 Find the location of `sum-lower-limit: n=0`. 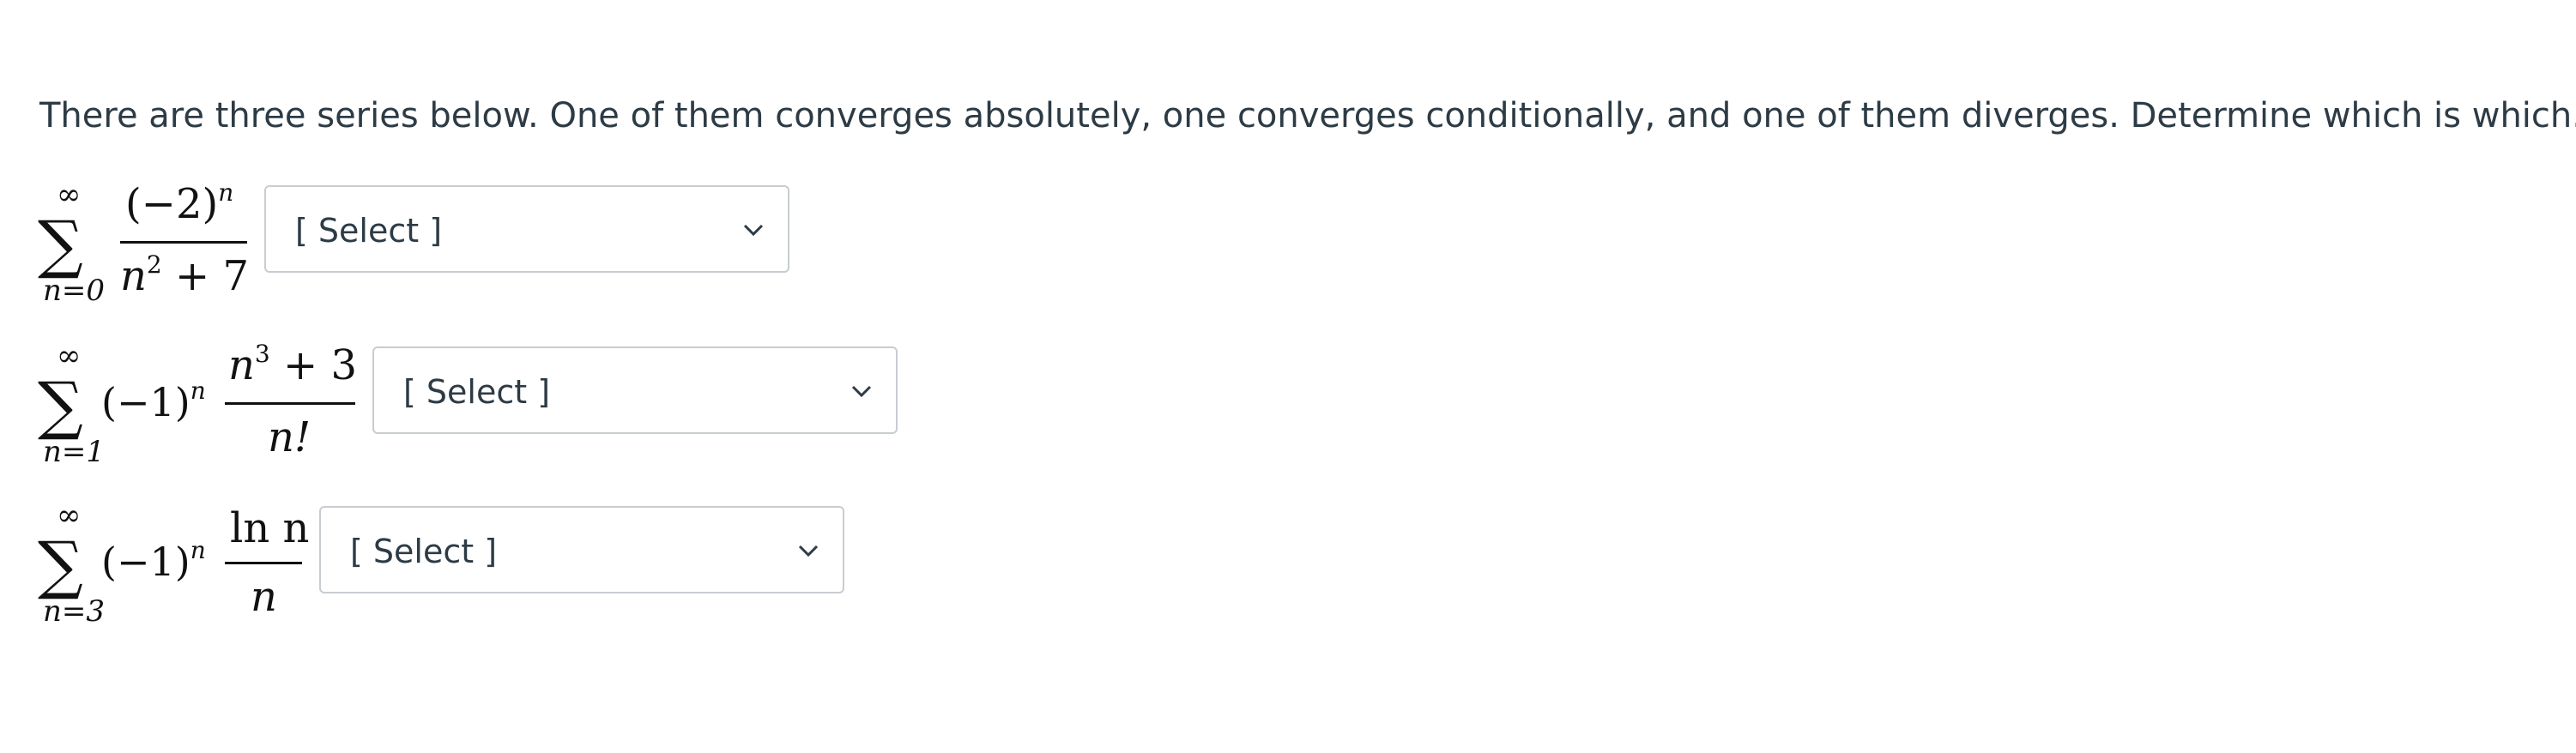

sum-lower-limit: n=0 is located at coordinates (74, 291).